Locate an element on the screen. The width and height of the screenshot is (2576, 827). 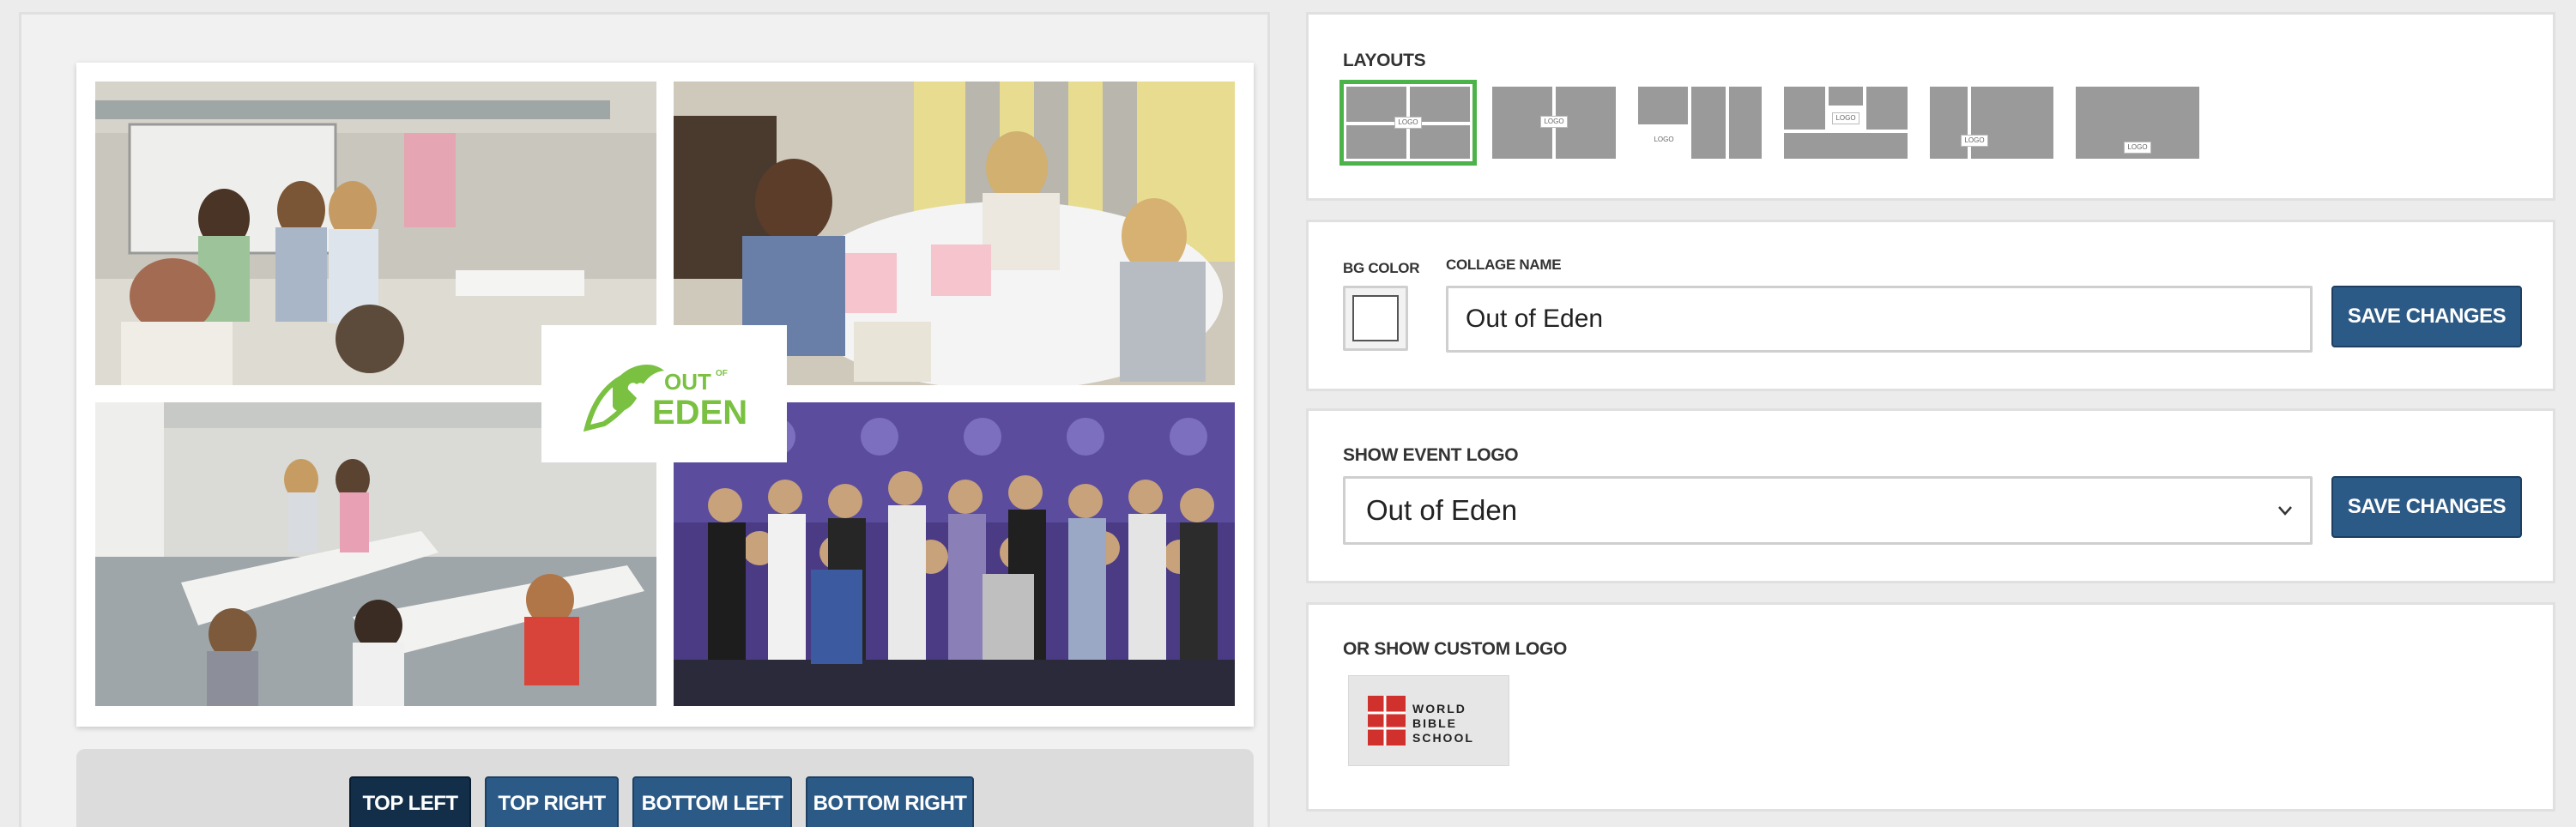
bg-color-label: BG Color is located at coordinates (1381, 268).